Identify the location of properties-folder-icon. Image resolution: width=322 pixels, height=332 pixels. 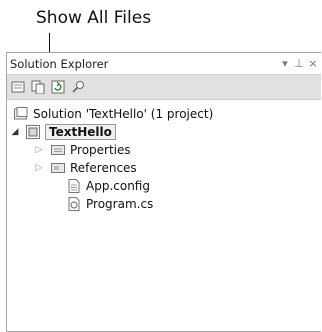
(58, 150).